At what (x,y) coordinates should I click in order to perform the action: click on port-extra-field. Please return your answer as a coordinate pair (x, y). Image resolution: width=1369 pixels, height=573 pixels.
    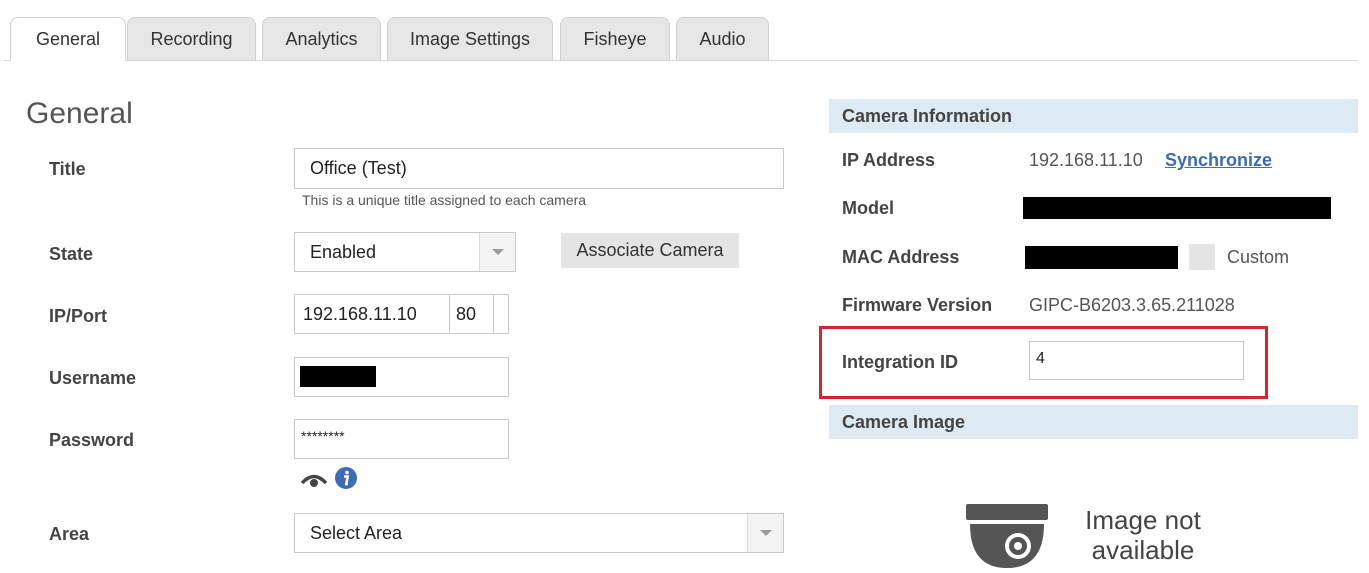
    Looking at the image, I should click on (501, 314).